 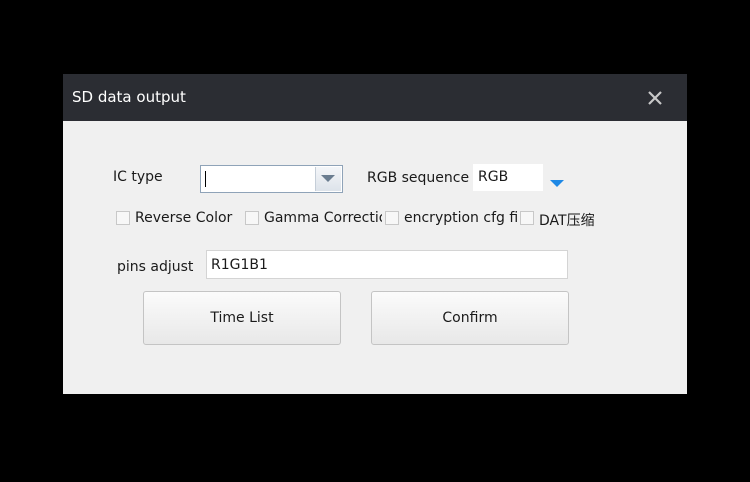 What do you see at coordinates (205, 179) in the screenshot?
I see `text-caret` at bounding box center [205, 179].